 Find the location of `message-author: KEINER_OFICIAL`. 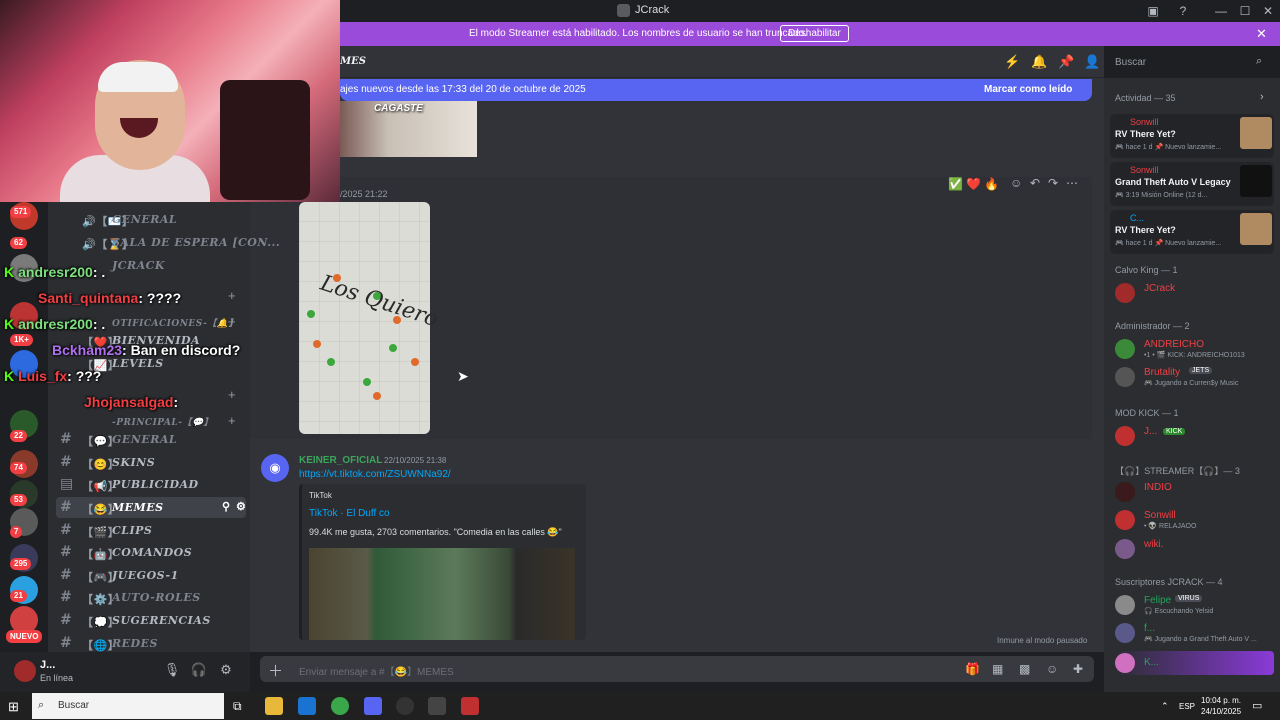

message-author: KEINER_OFICIAL is located at coordinates (340, 460).